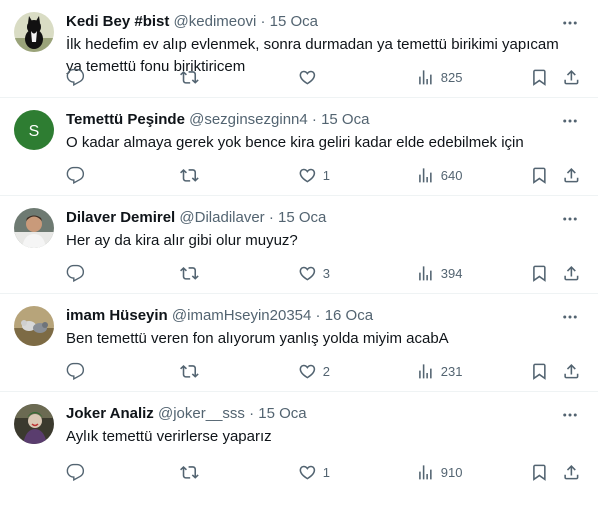  What do you see at coordinates (439, 371) in the screenshot?
I see `views-button: 231` at bounding box center [439, 371].